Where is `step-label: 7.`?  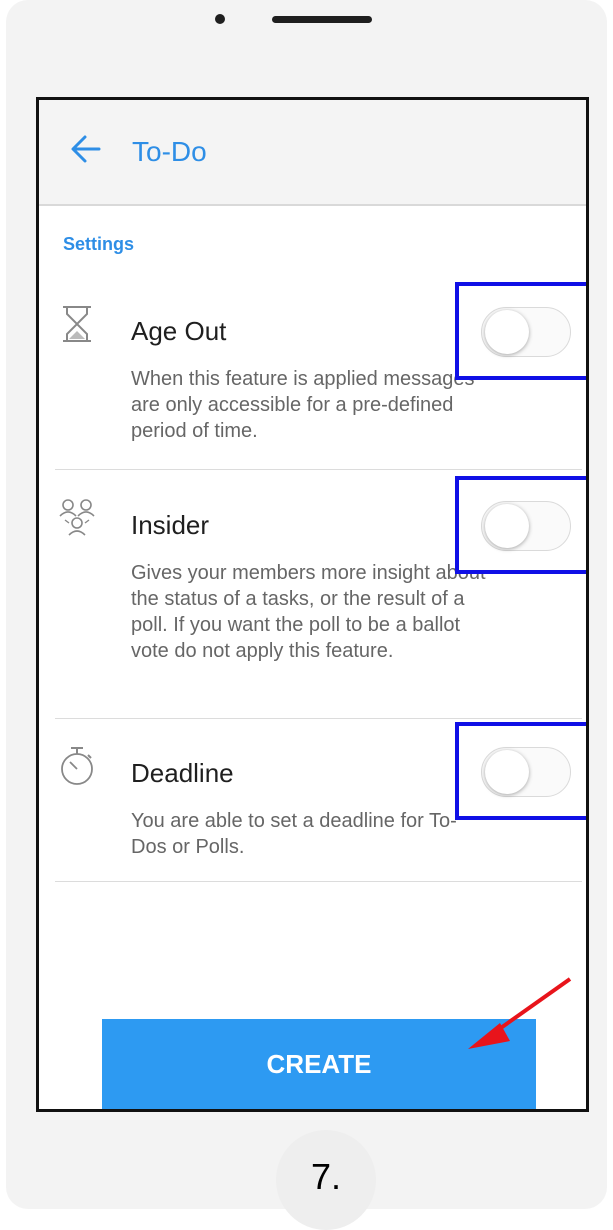
step-label: 7. is located at coordinates (326, 1176).